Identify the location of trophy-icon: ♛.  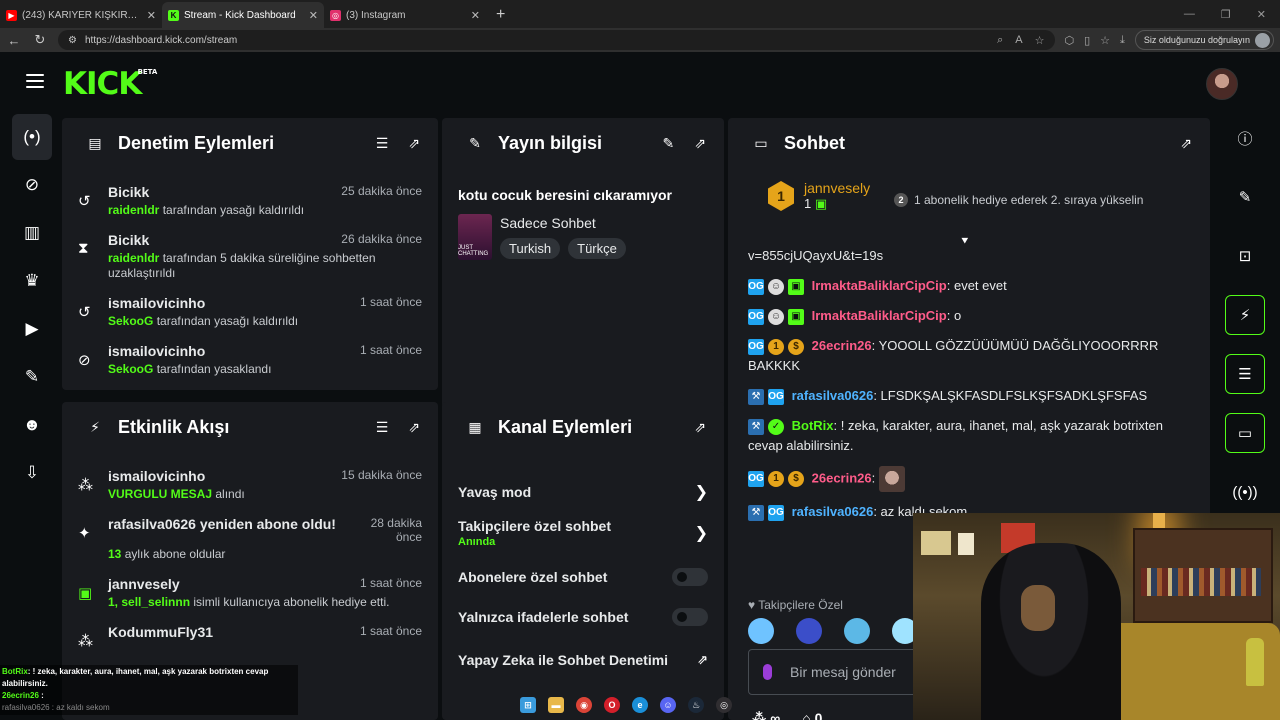
(32, 281).